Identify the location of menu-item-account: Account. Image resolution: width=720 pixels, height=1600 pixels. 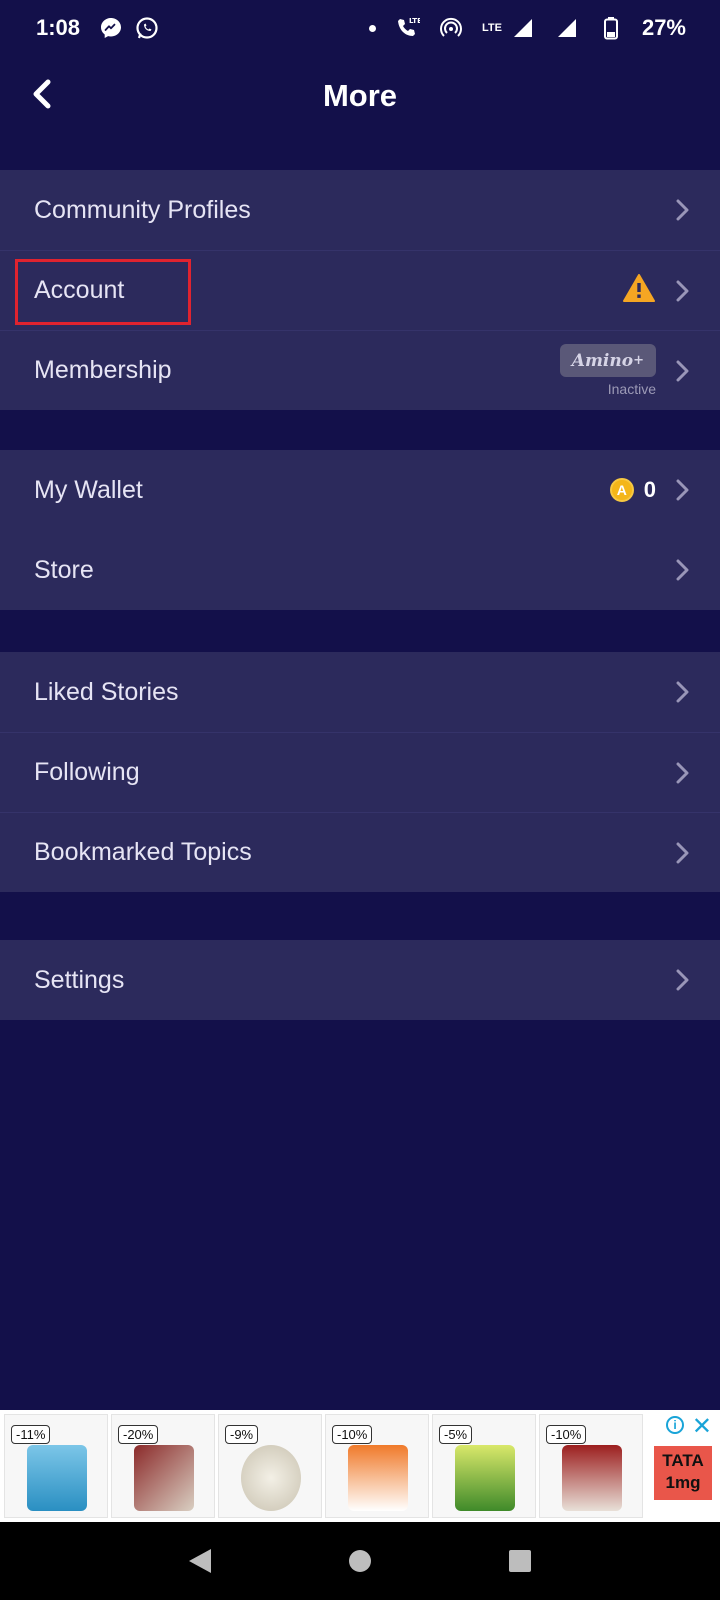
(360, 290).